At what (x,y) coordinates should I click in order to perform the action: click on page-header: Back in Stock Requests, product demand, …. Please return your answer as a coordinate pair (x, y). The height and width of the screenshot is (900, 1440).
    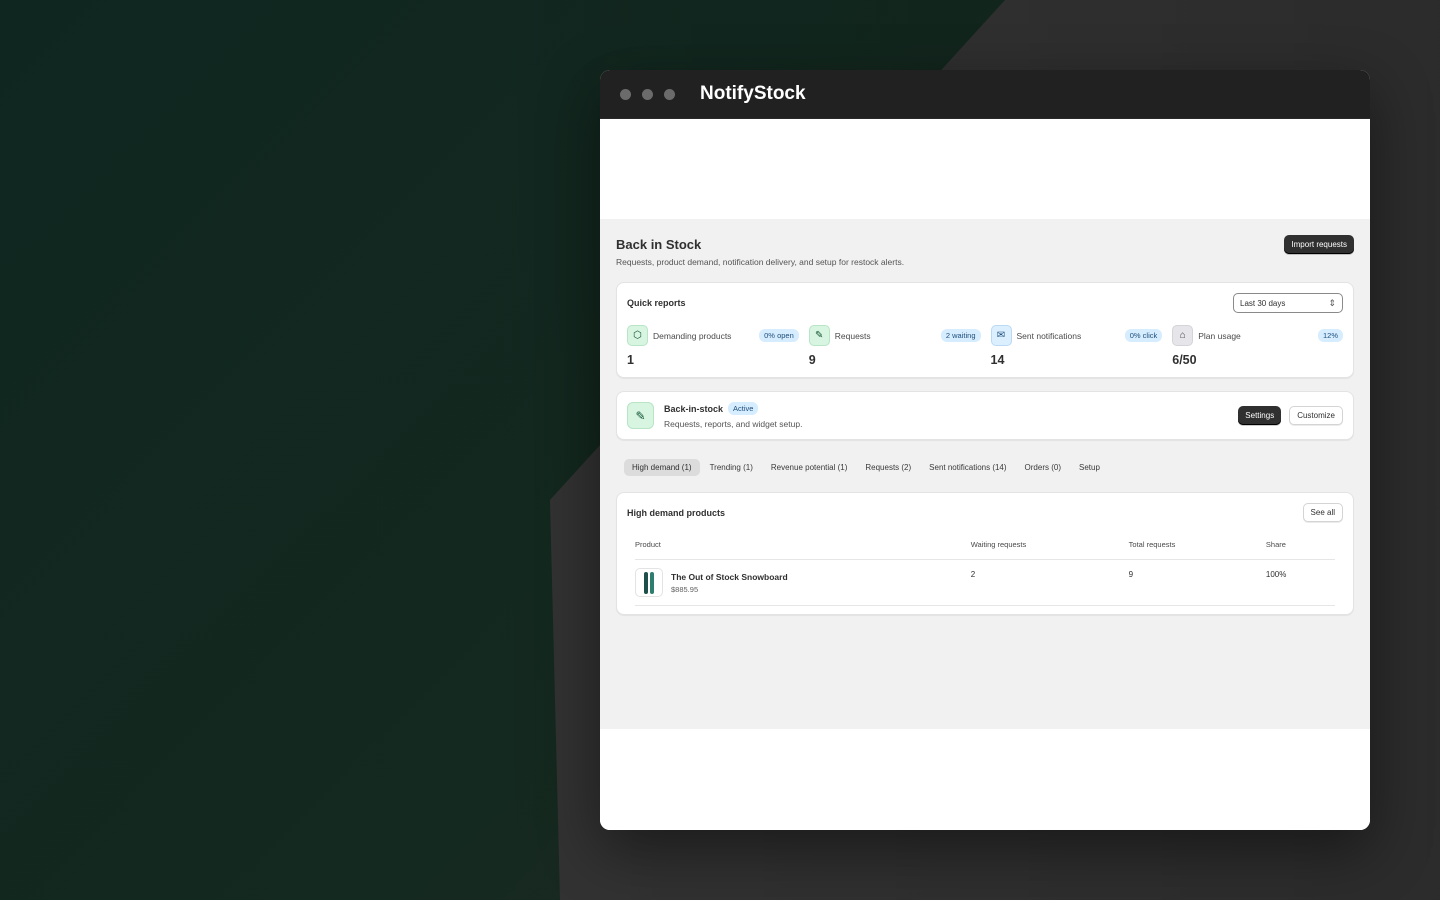
    Looking at the image, I should click on (985, 251).